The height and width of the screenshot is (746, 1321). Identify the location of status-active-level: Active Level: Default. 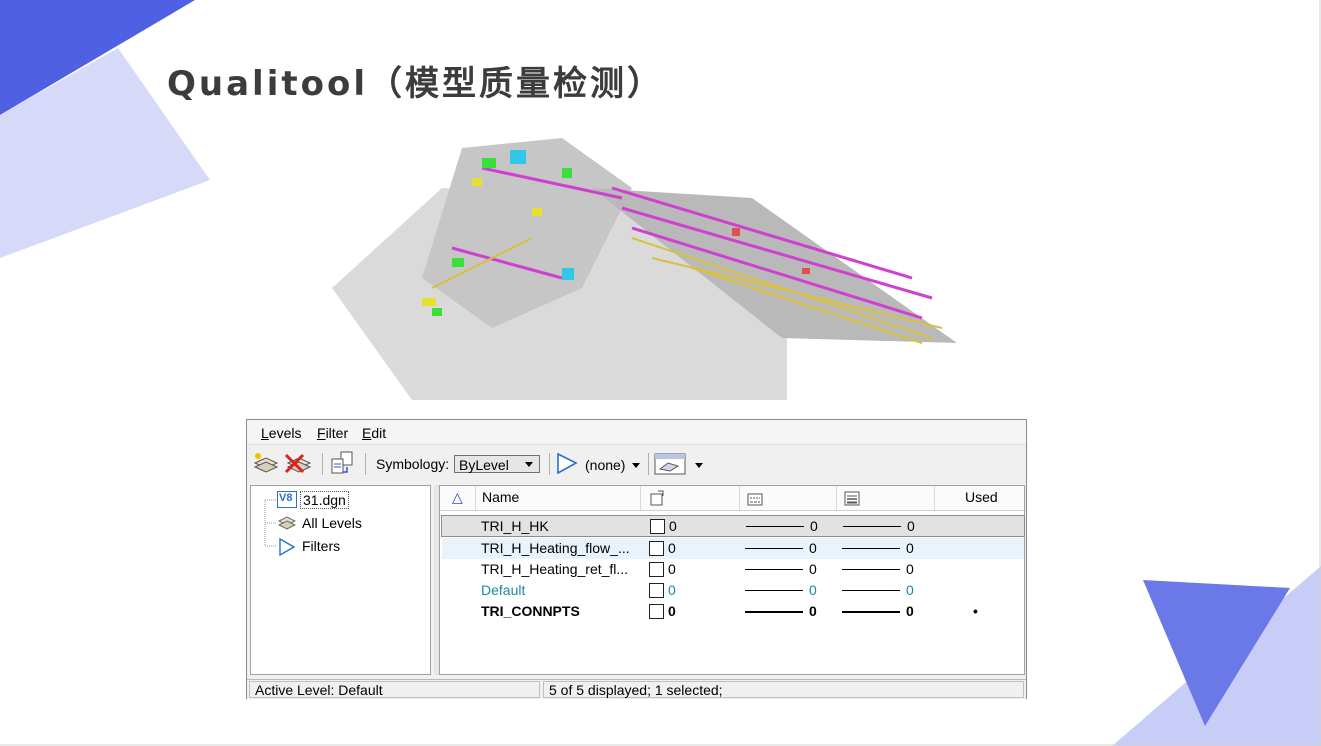
(394, 689).